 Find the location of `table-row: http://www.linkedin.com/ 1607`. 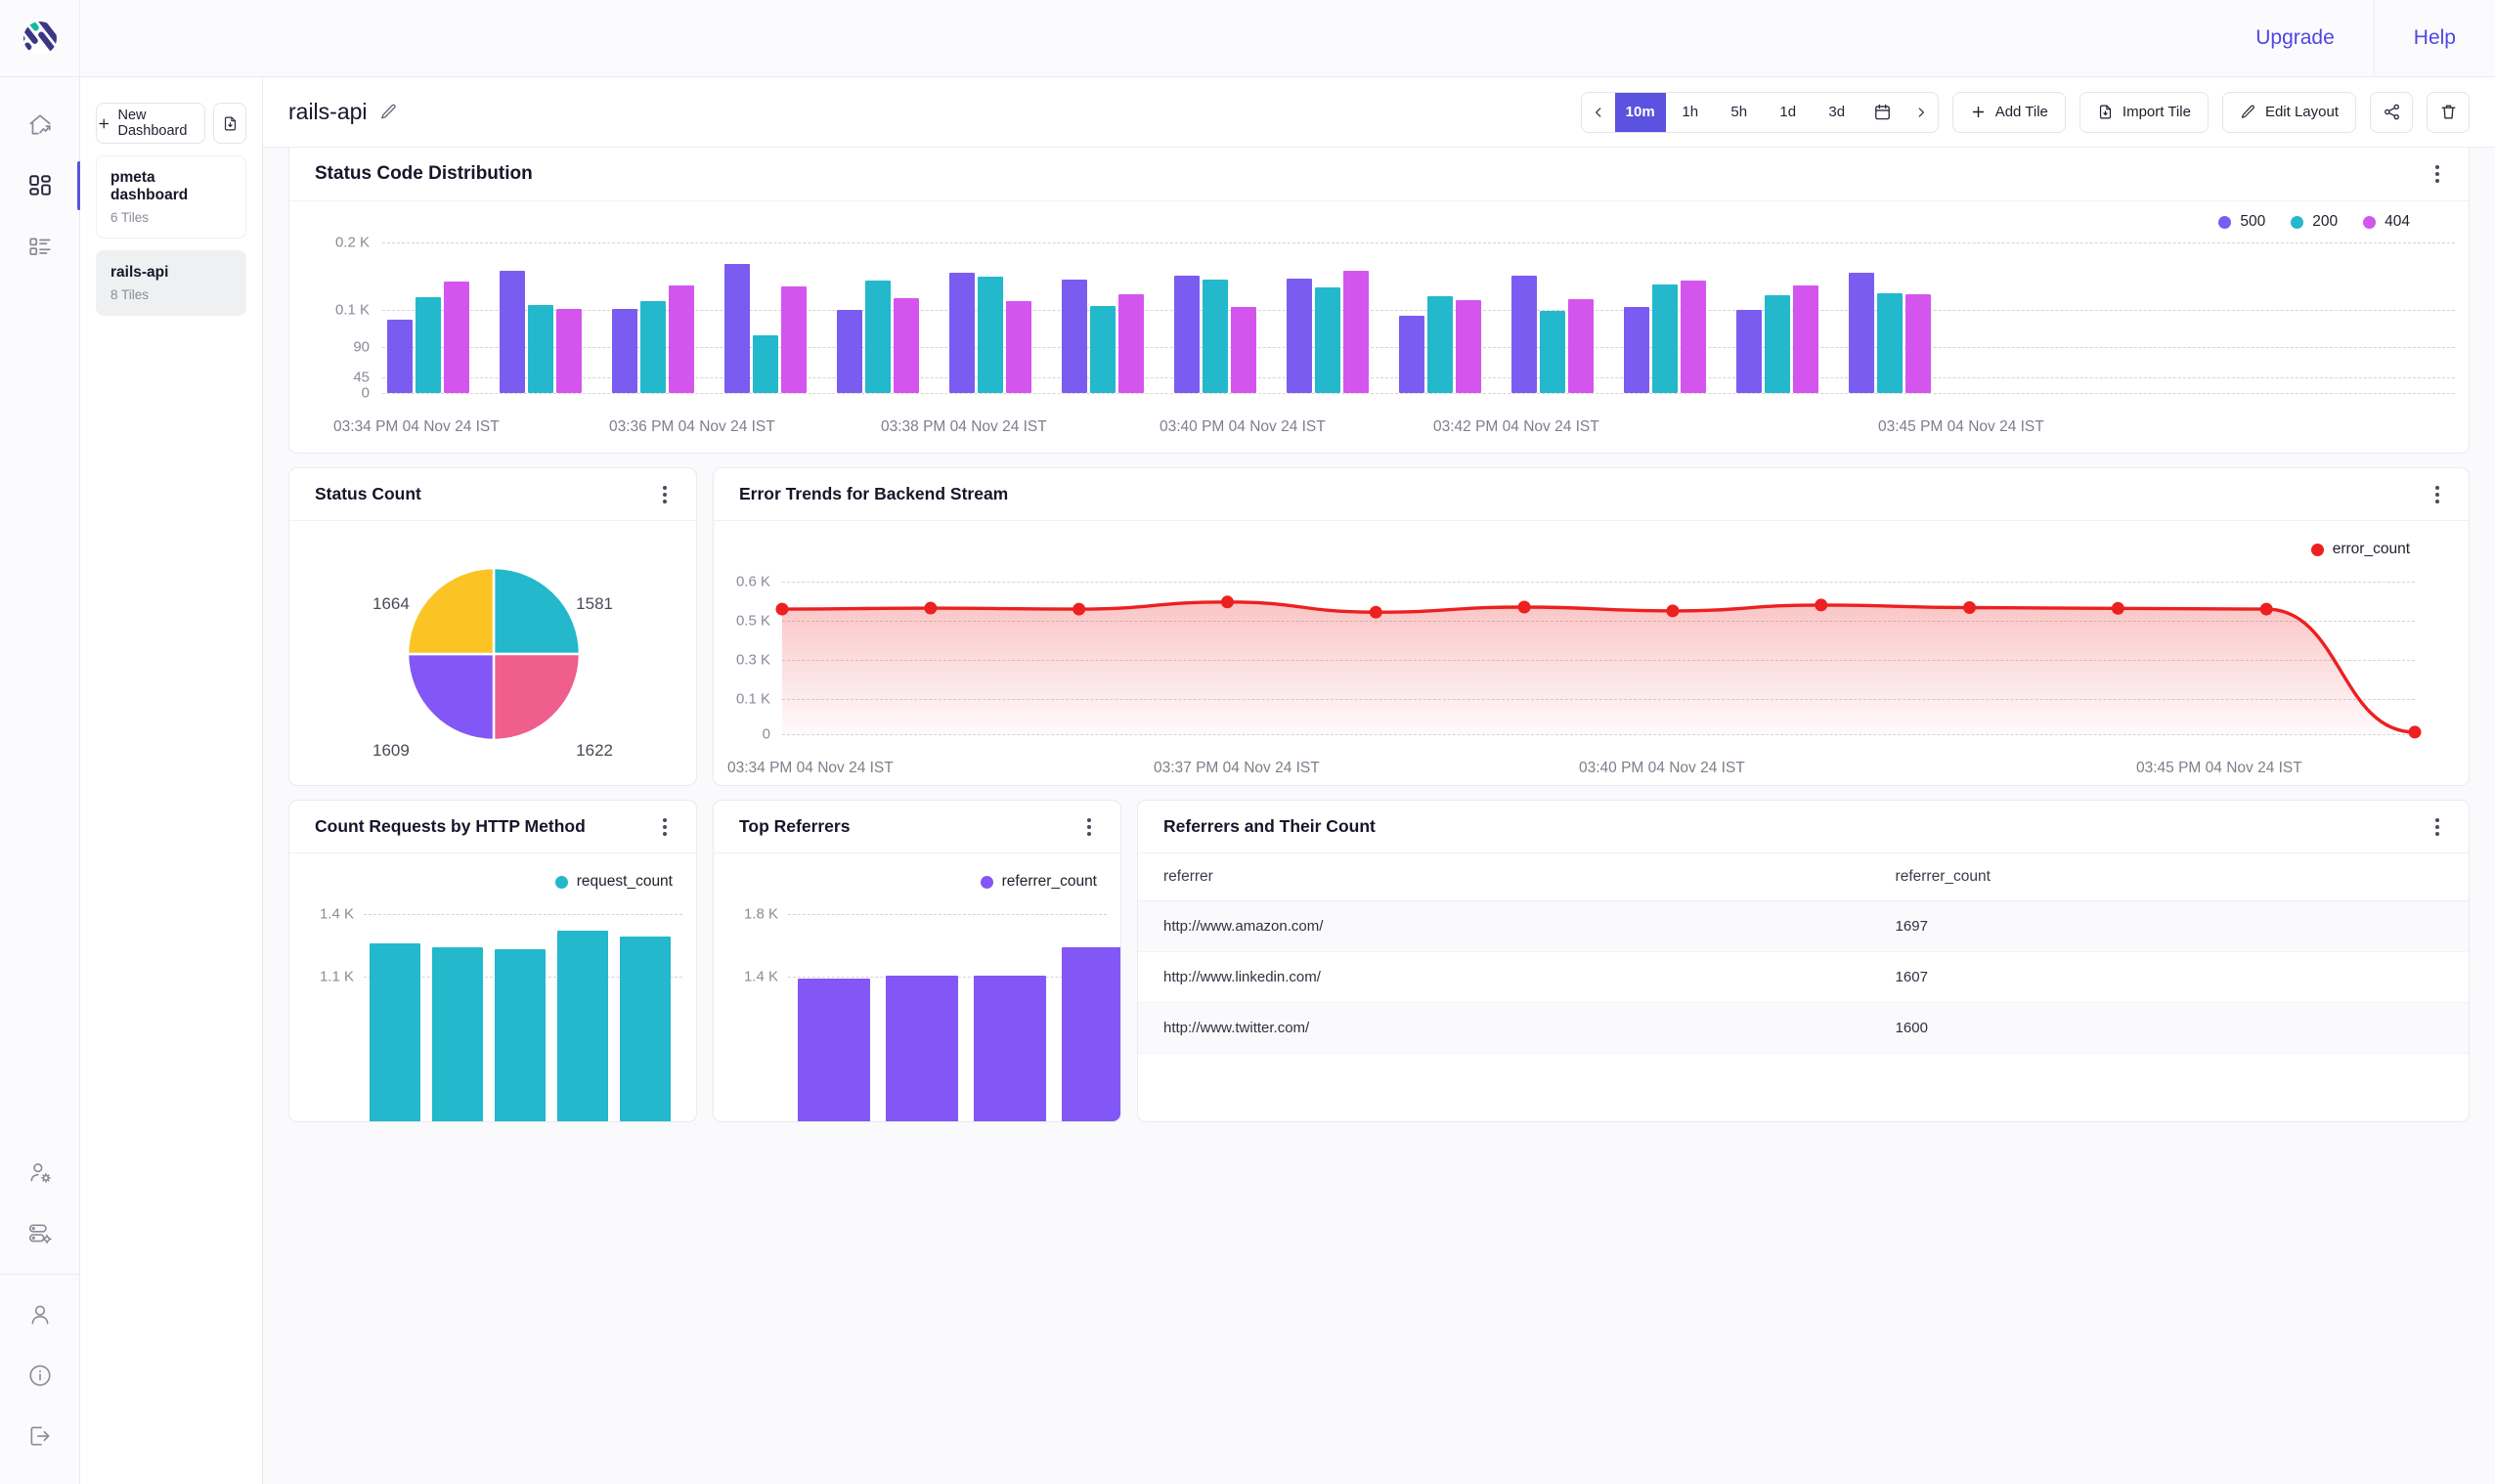

table-row: http://www.linkedin.com/ 1607 is located at coordinates (1803, 977).